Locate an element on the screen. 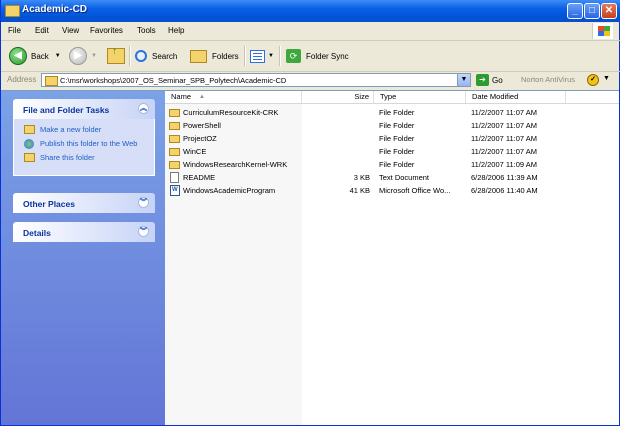  task-publish-to-web: Publish this folder to the Web is located at coordinates (85, 144).